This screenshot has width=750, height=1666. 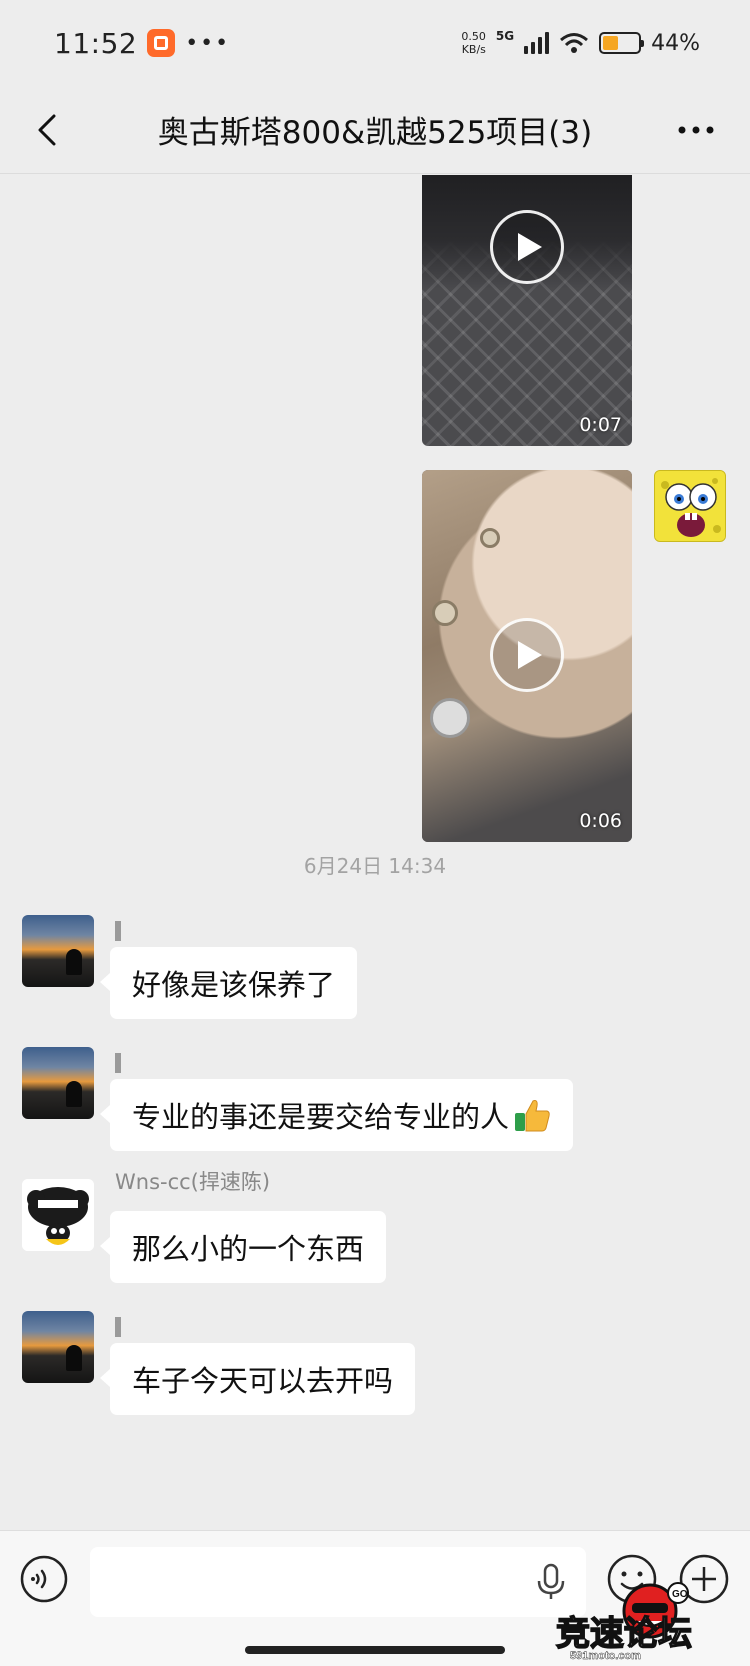 I want to click on chat-title: 奥古斯塔800&凯越525项目(3), so click(x=375, y=133).